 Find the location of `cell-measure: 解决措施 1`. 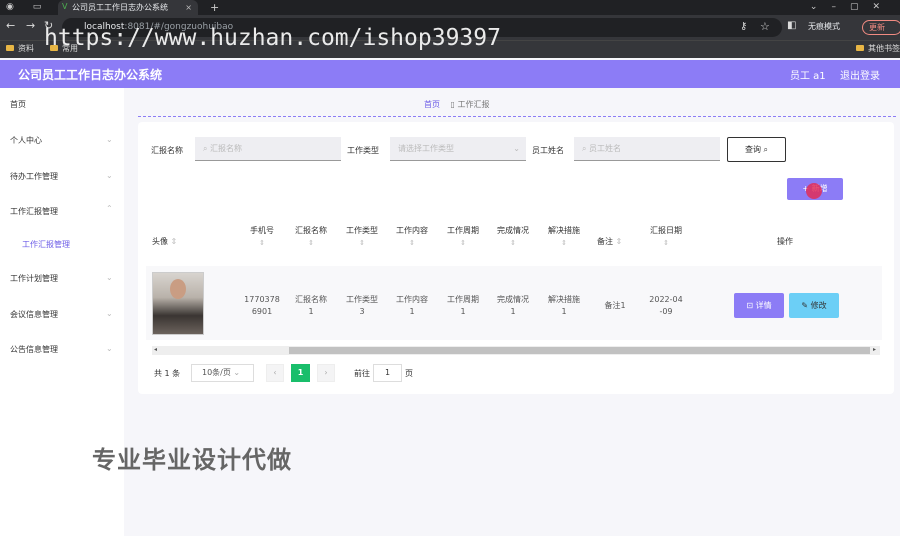

cell-measure: 解决措施 1 is located at coordinates (564, 305).